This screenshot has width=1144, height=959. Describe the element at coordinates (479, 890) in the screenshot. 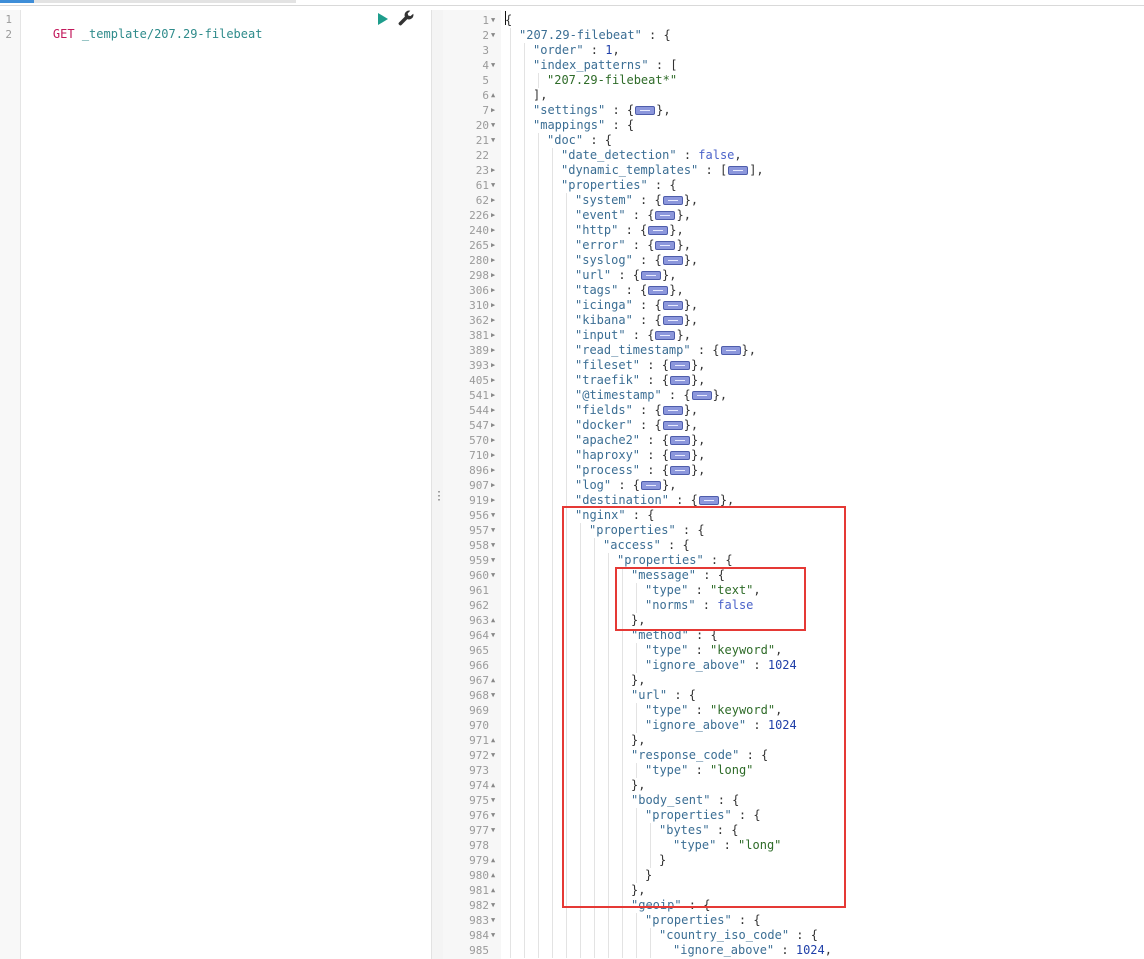

I see `response-line-number: 981` at that location.